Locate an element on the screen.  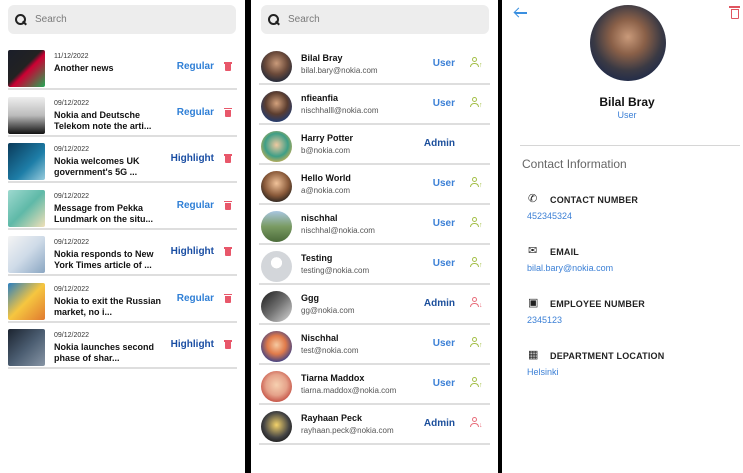
user-name: nischhal is located at coordinates (319, 218).